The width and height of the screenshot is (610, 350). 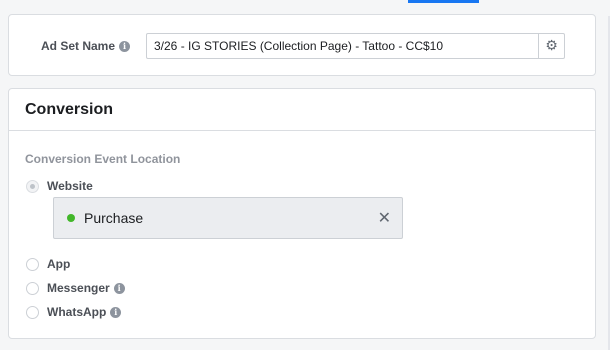 I want to click on gear-icon: ⚙, so click(x=551, y=46).